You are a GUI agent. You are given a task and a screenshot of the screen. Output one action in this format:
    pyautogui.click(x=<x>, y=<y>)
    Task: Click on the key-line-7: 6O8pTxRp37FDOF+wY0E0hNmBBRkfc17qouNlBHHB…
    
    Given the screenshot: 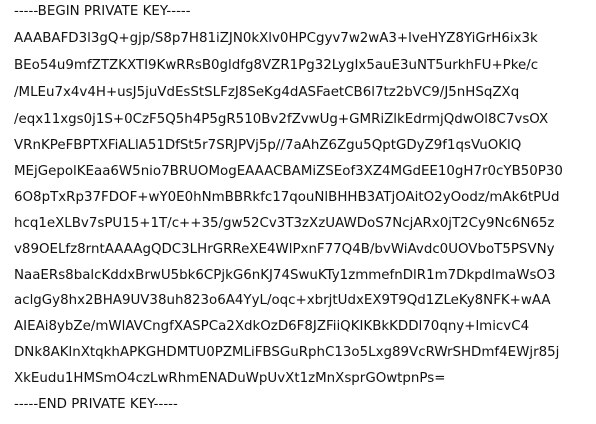 What is the action you would take?
    pyautogui.click(x=287, y=197)
    